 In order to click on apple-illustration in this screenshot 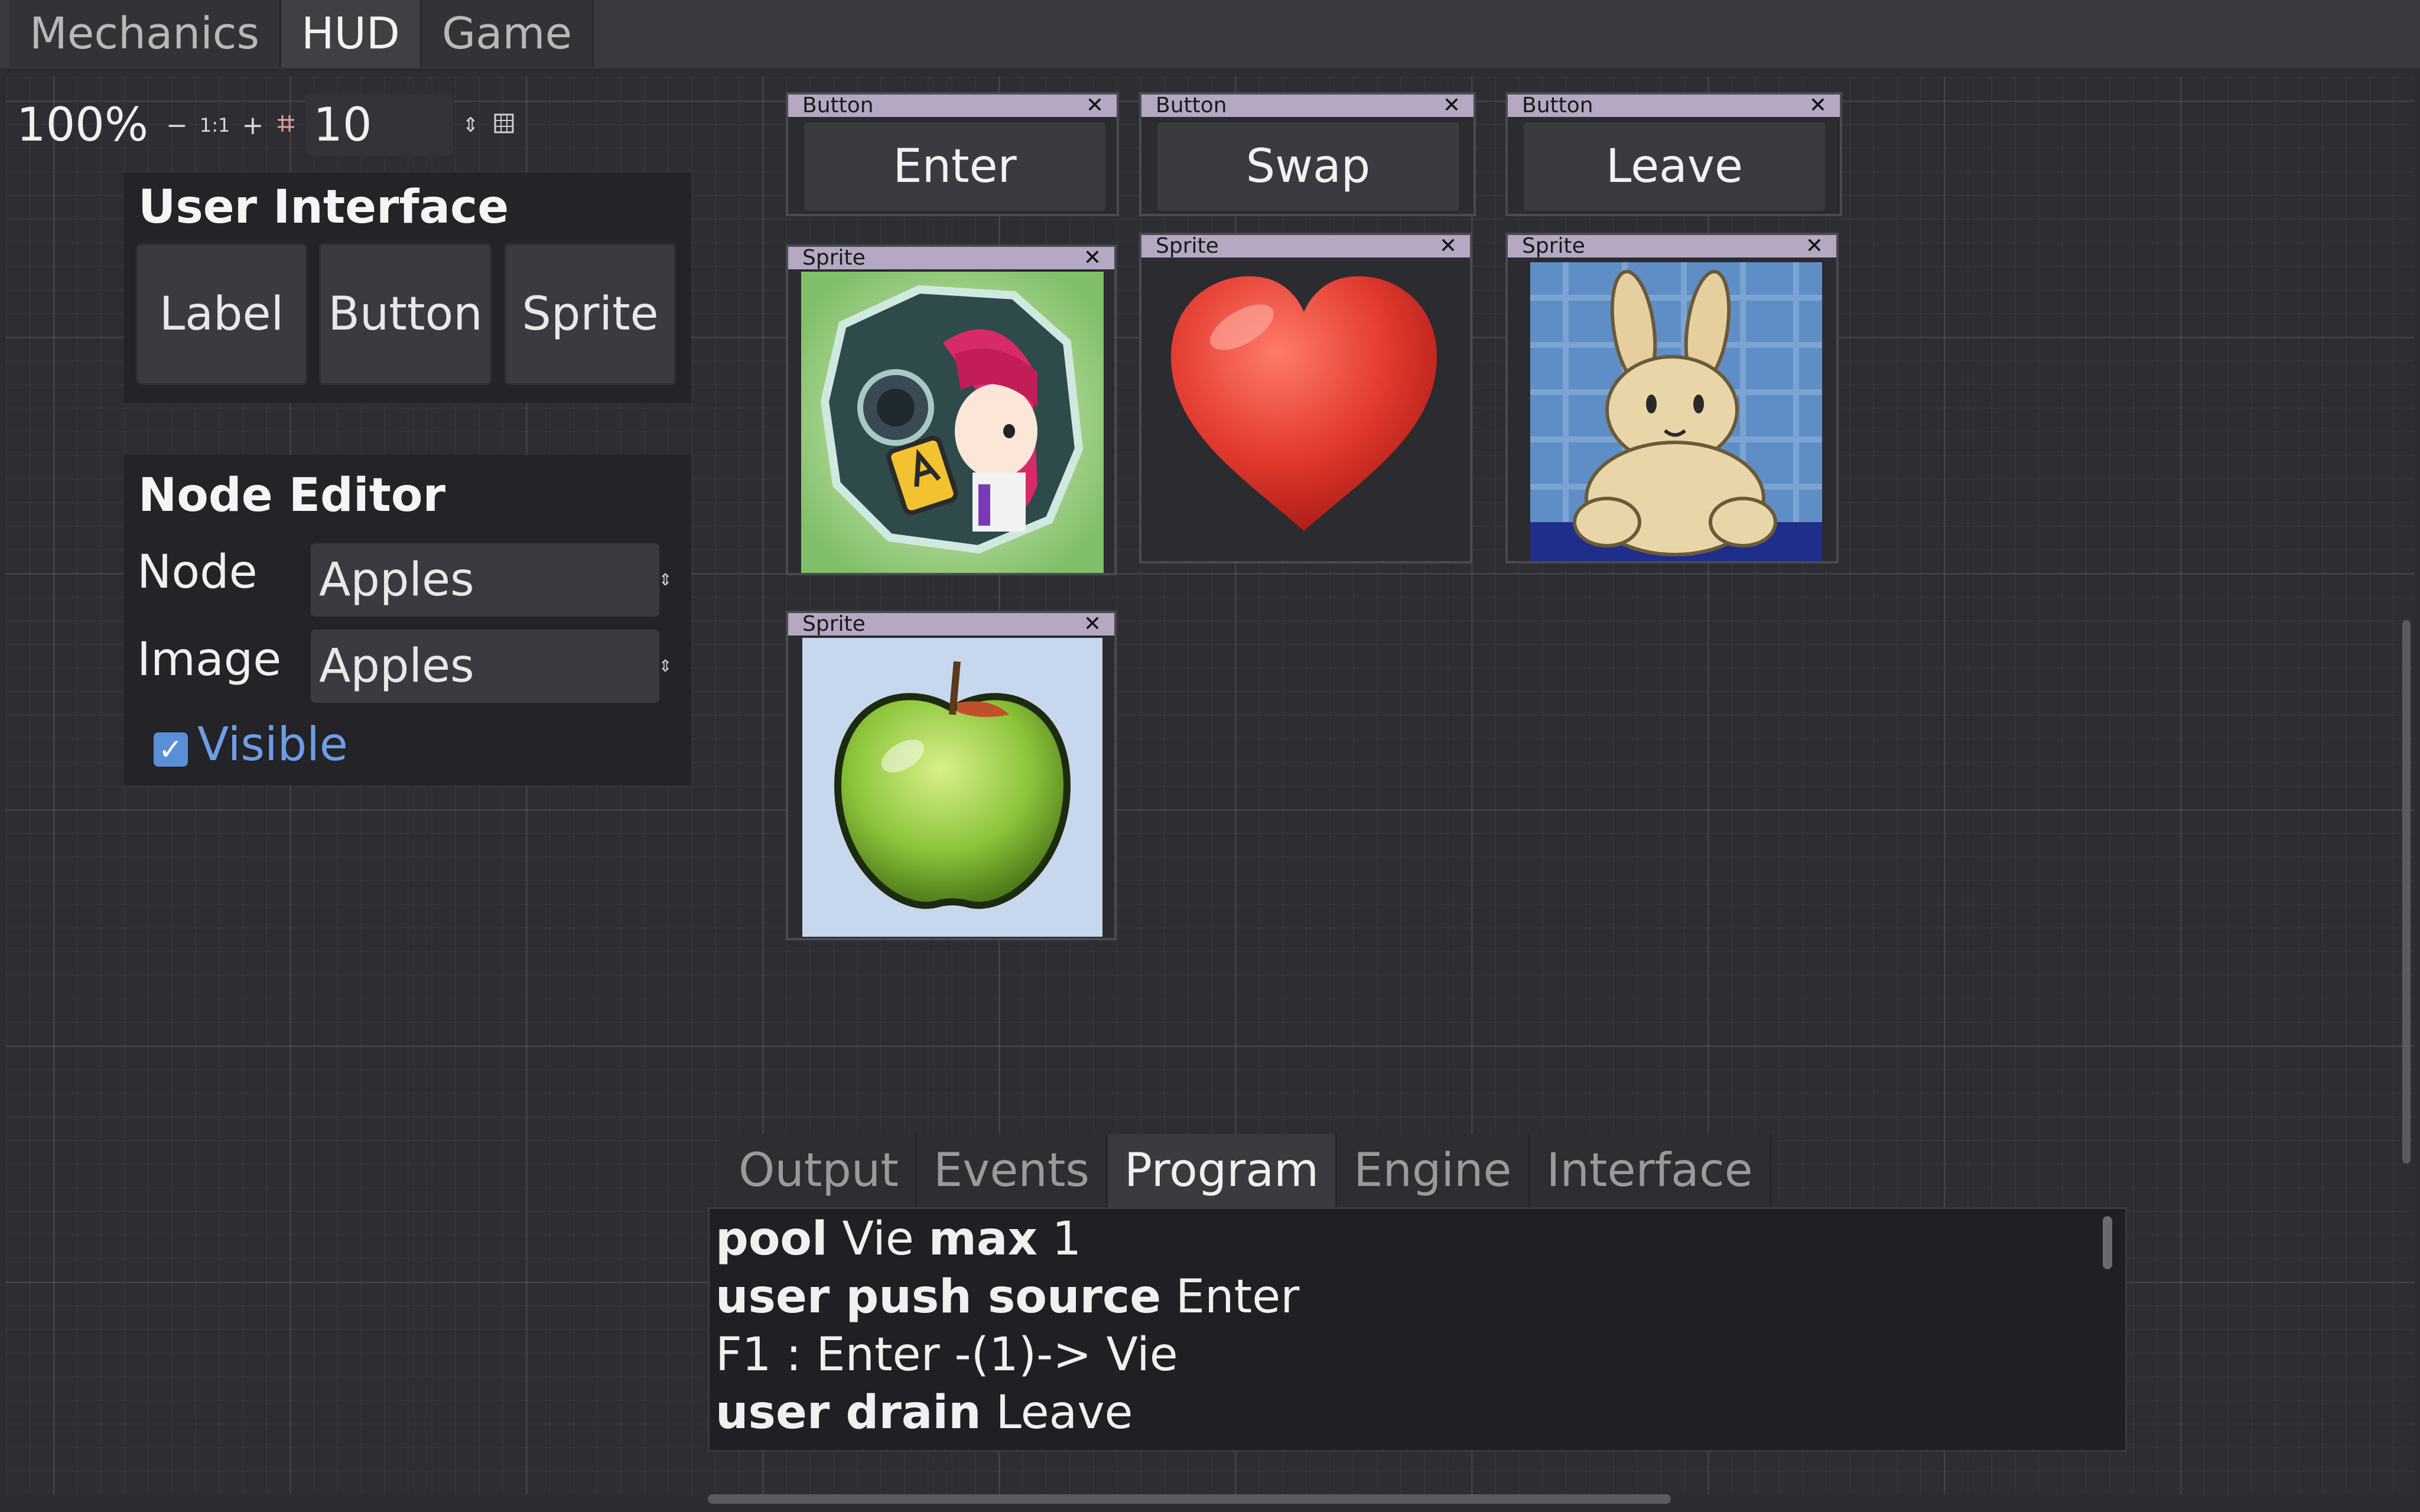, I will do `click(952, 787)`.